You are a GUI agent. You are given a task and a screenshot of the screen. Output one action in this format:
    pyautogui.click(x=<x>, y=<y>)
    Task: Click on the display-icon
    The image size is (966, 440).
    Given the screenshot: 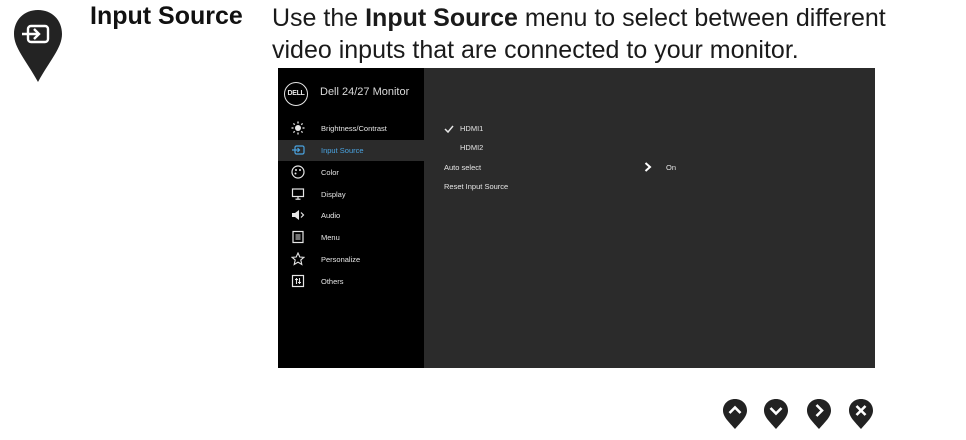 What is the action you would take?
    pyautogui.click(x=298, y=194)
    